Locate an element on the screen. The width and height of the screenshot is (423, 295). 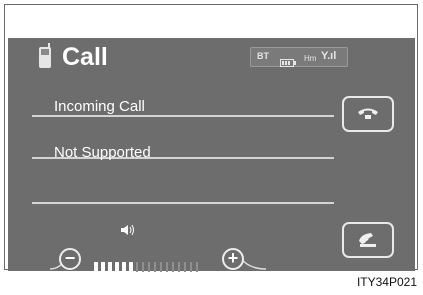
signal-strength-icon: Y.ıl is located at coordinates (329, 56).